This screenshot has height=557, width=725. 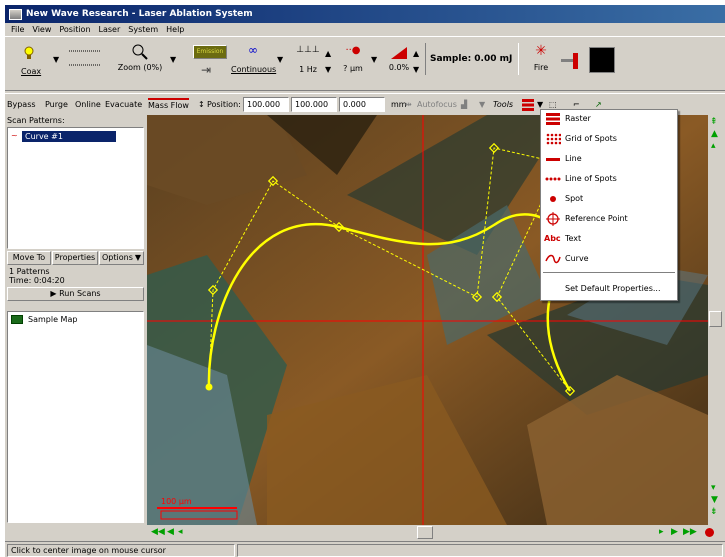 What do you see at coordinates (399, 58) in the screenshot?
I see `energy-control: 0.0%` at bounding box center [399, 58].